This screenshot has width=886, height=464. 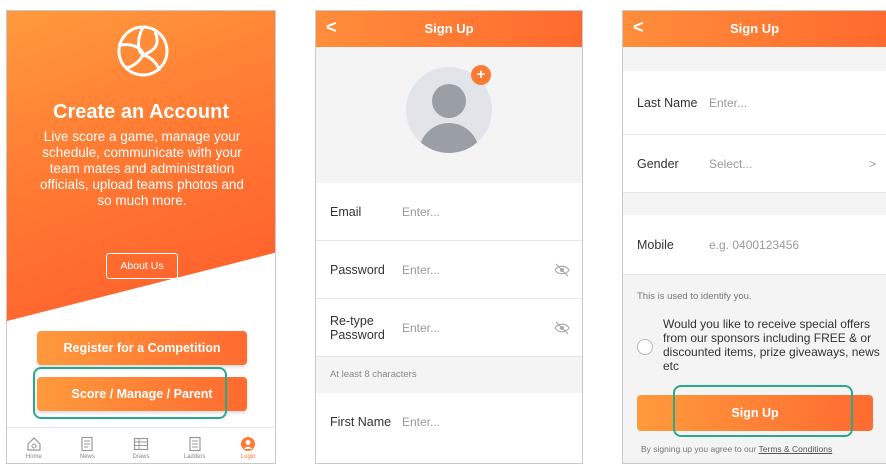 I want to click on terms-link: Terms & Conditions, so click(x=796, y=449).